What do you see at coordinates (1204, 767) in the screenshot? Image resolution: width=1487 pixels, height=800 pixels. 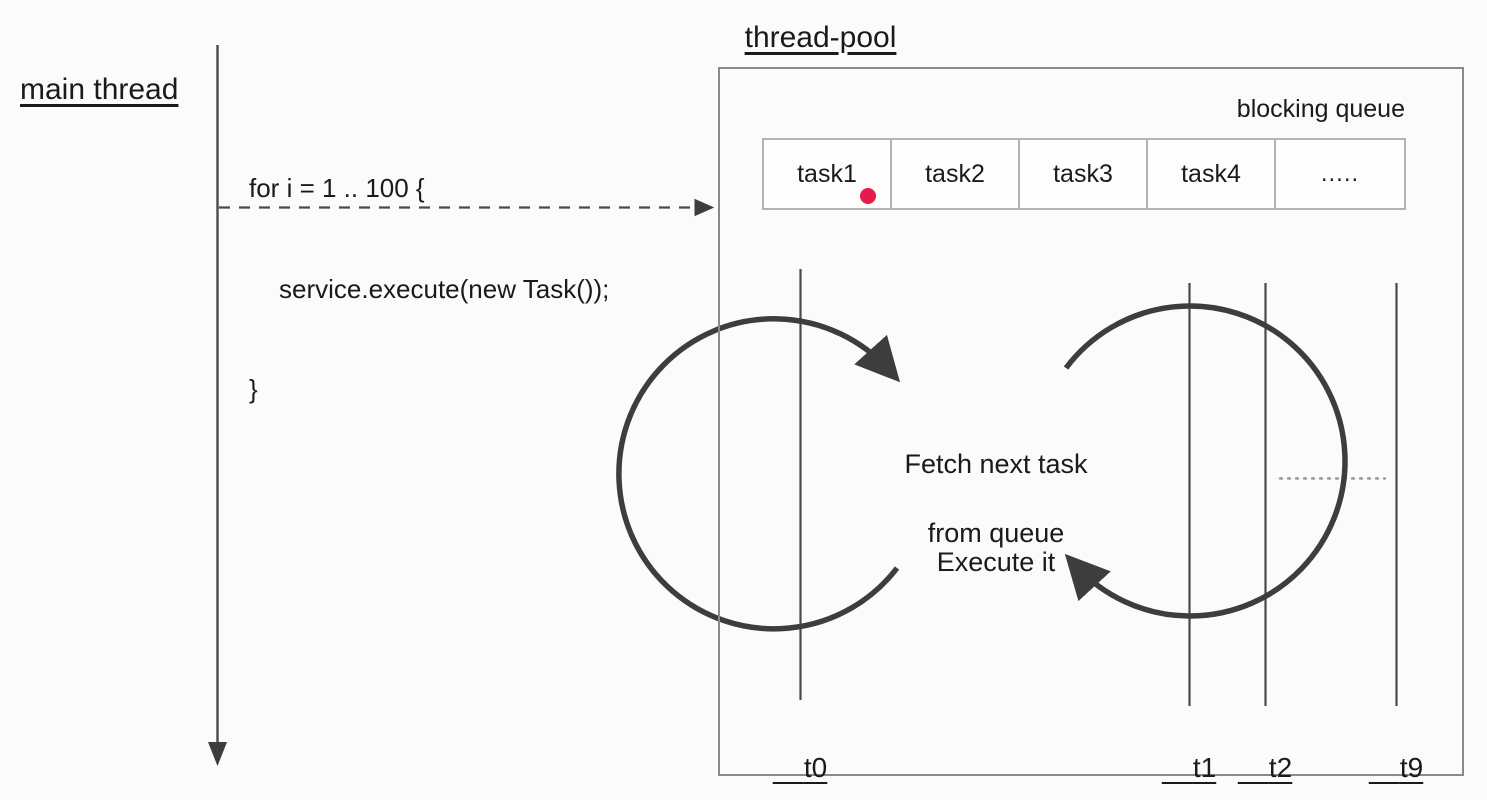 I see `worker-label-text: t1` at bounding box center [1204, 767].